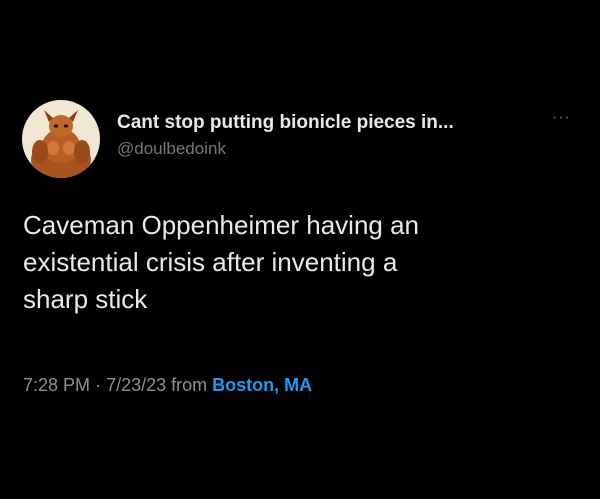  What do you see at coordinates (262, 385) in the screenshot?
I see `tweet-location-link: Boston, MA` at bounding box center [262, 385].